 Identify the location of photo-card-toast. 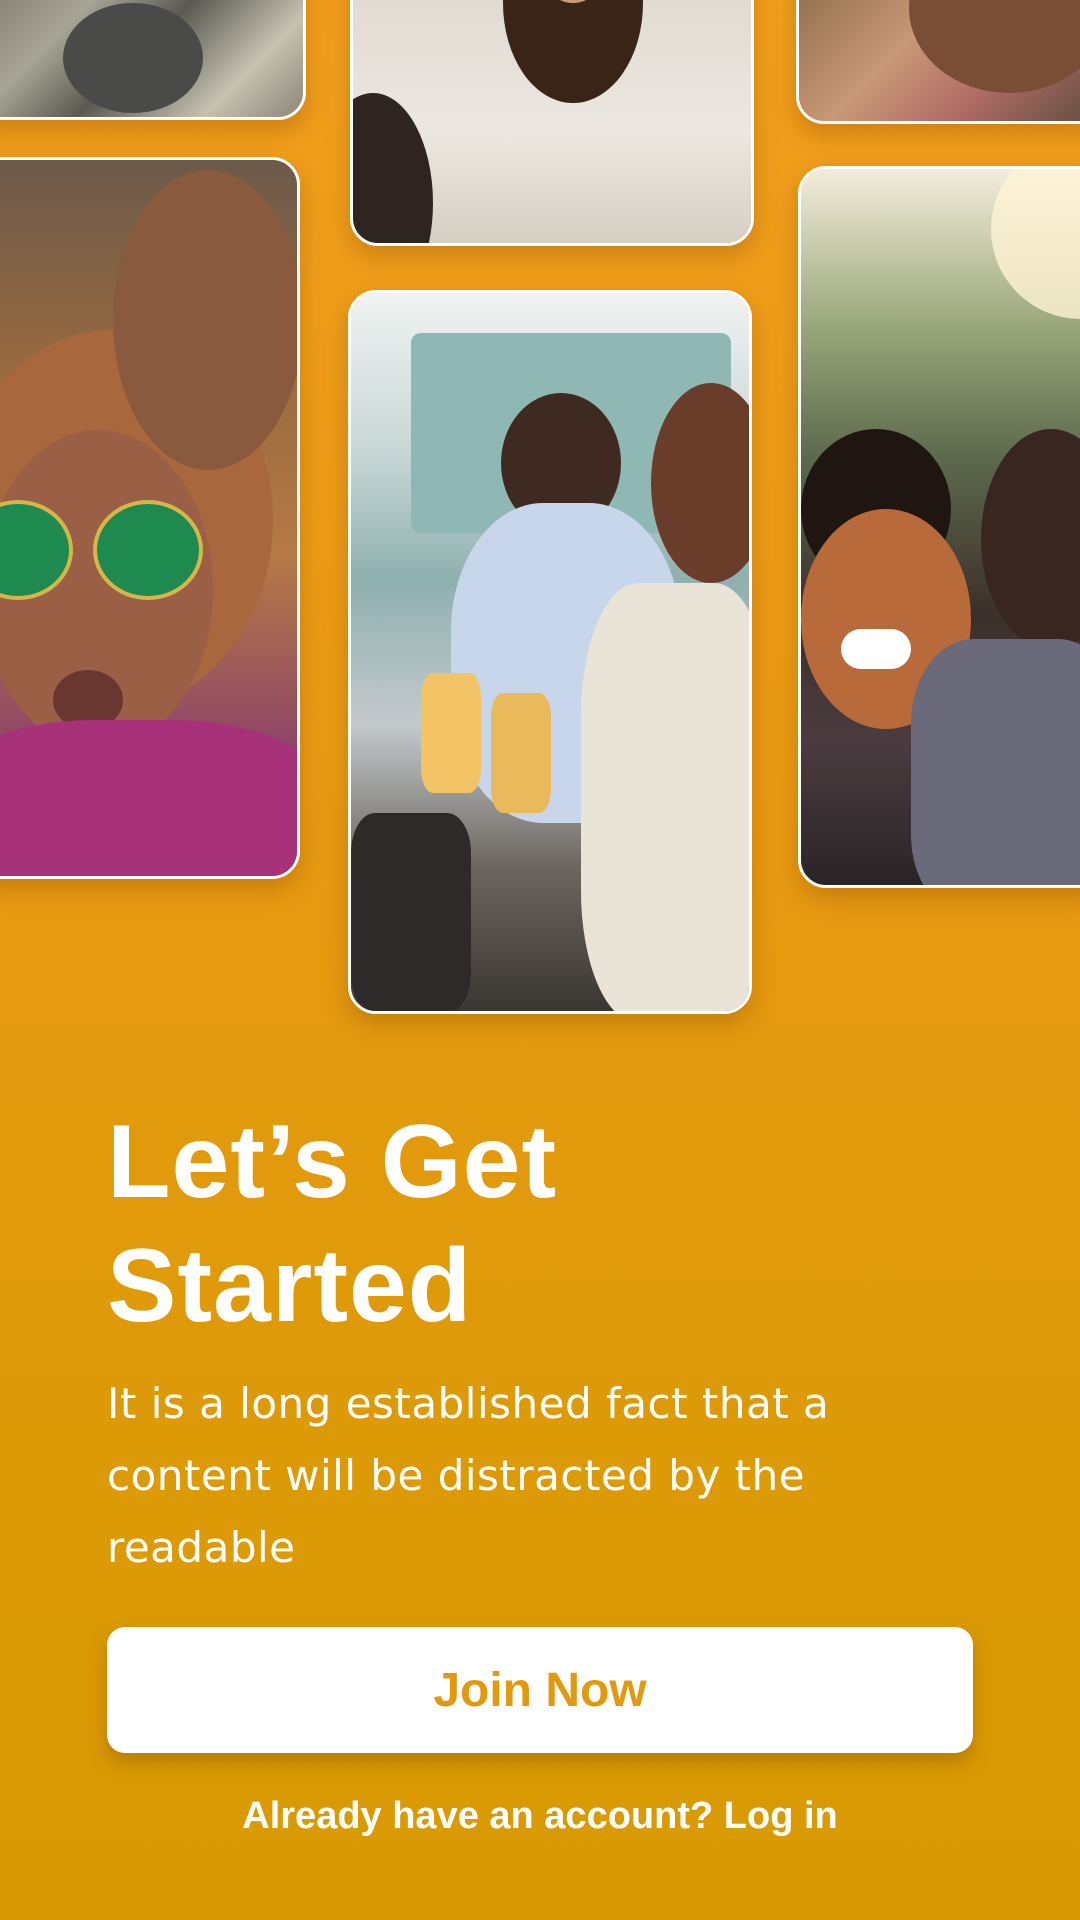
(550, 652).